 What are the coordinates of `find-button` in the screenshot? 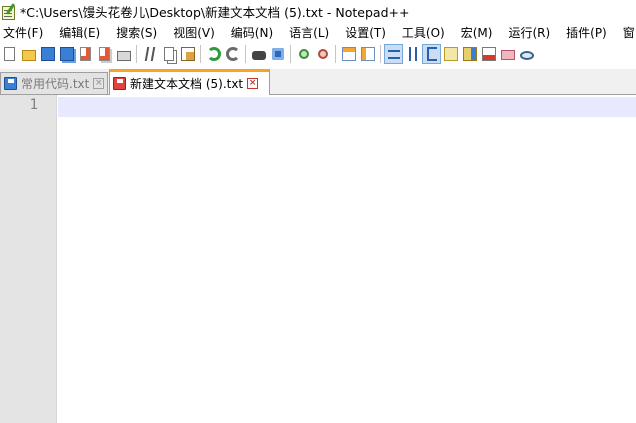 It's located at (258, 54).